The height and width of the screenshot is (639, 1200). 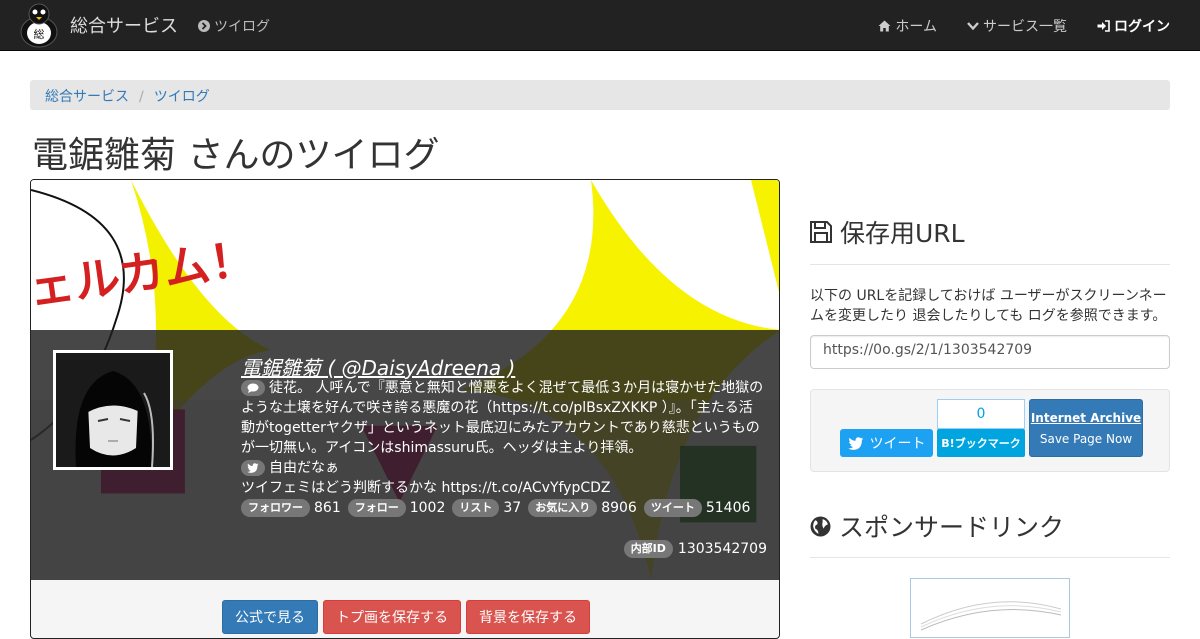 What do you see at coordinates (981, 414) in the screenshot?
I see `hatena-bookmark-count: 0` at bounding box center [981, 414].